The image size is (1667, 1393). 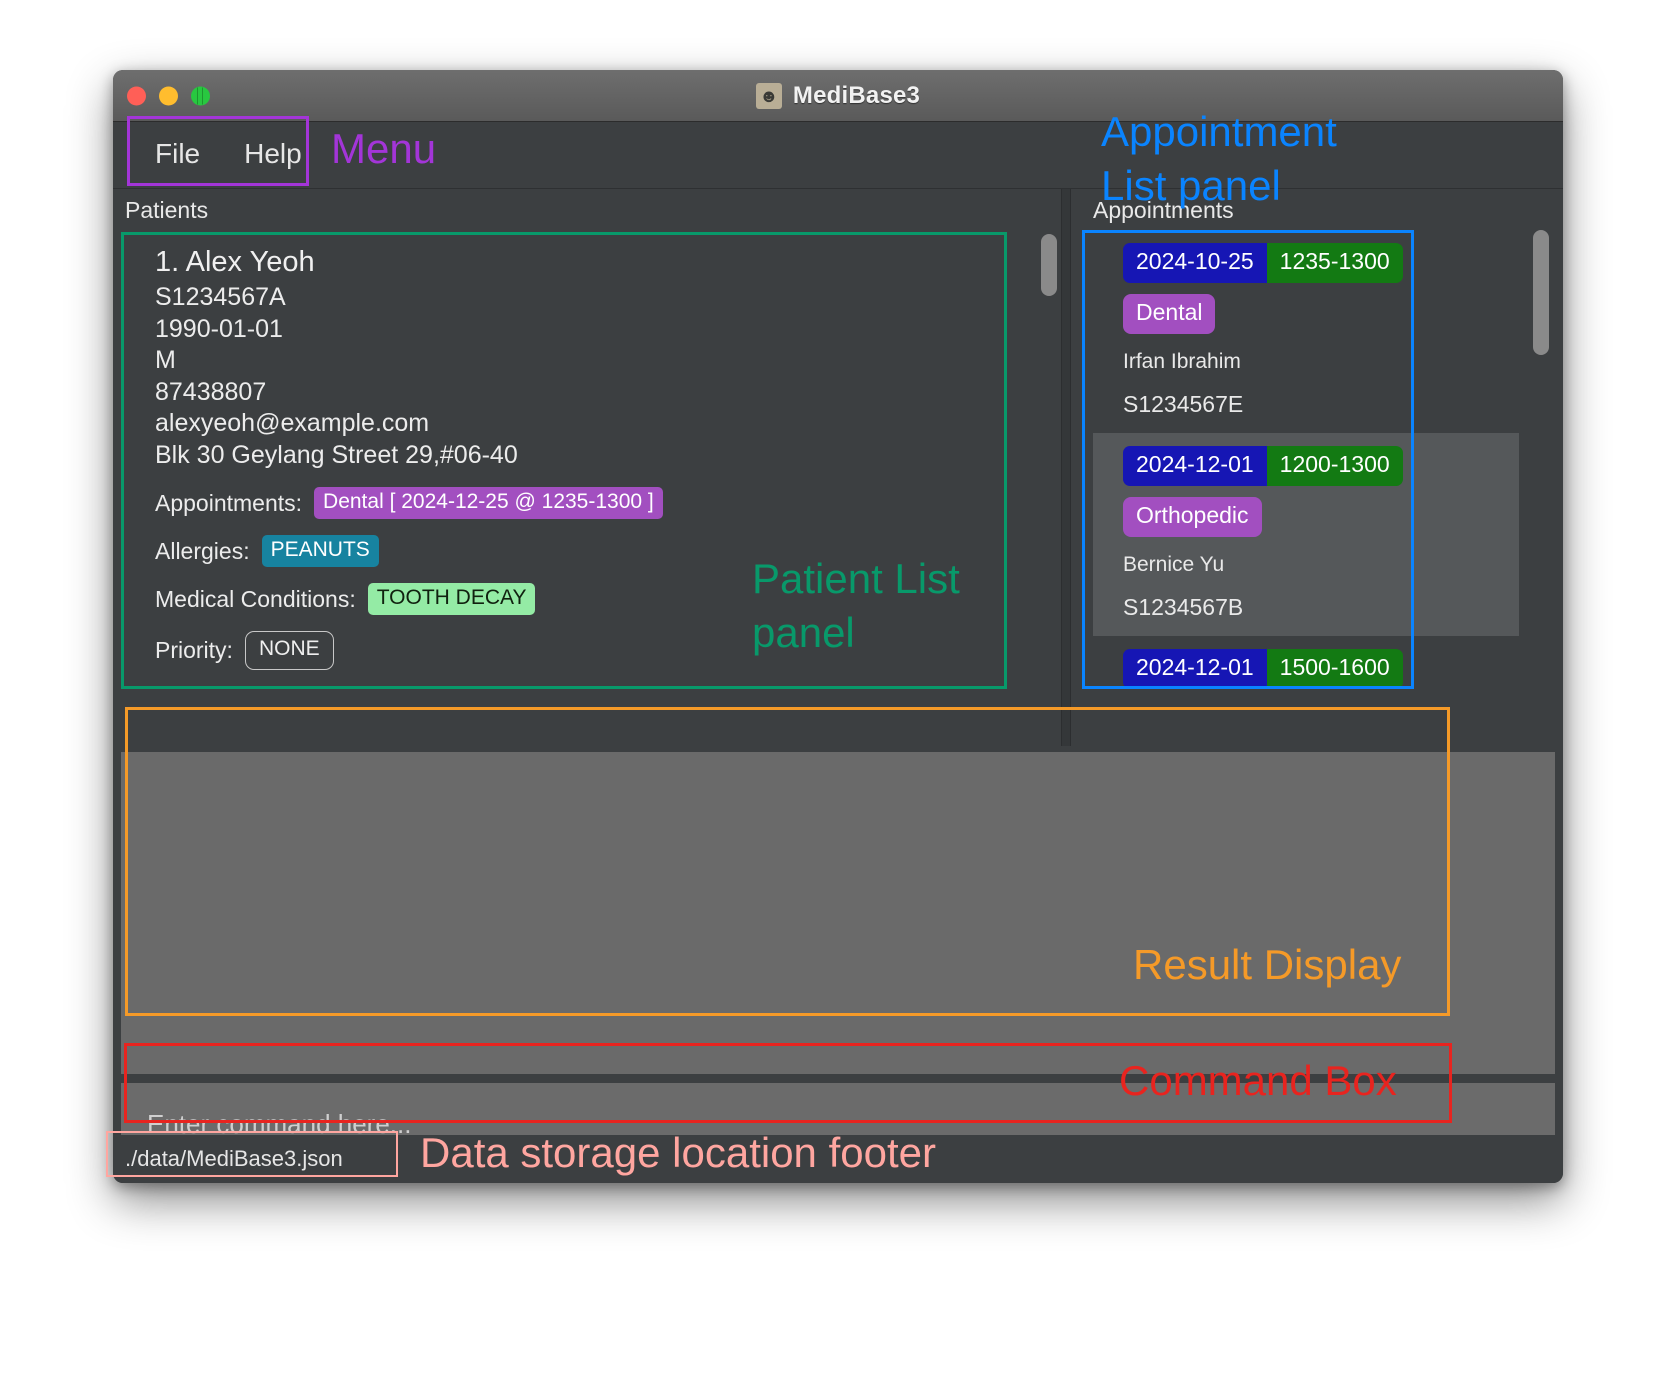 I want to click on title-group: ☻ MediBase3, so click(x=838, y=95).